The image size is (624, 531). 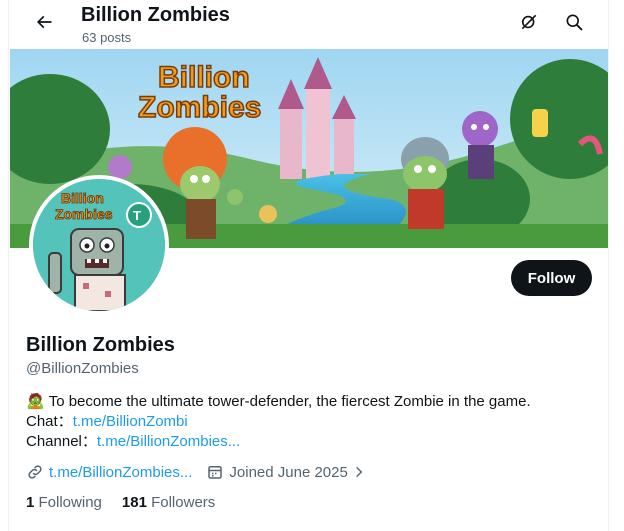 I want to click on header-title: Billion Zombies, so click(x=155, y=15).